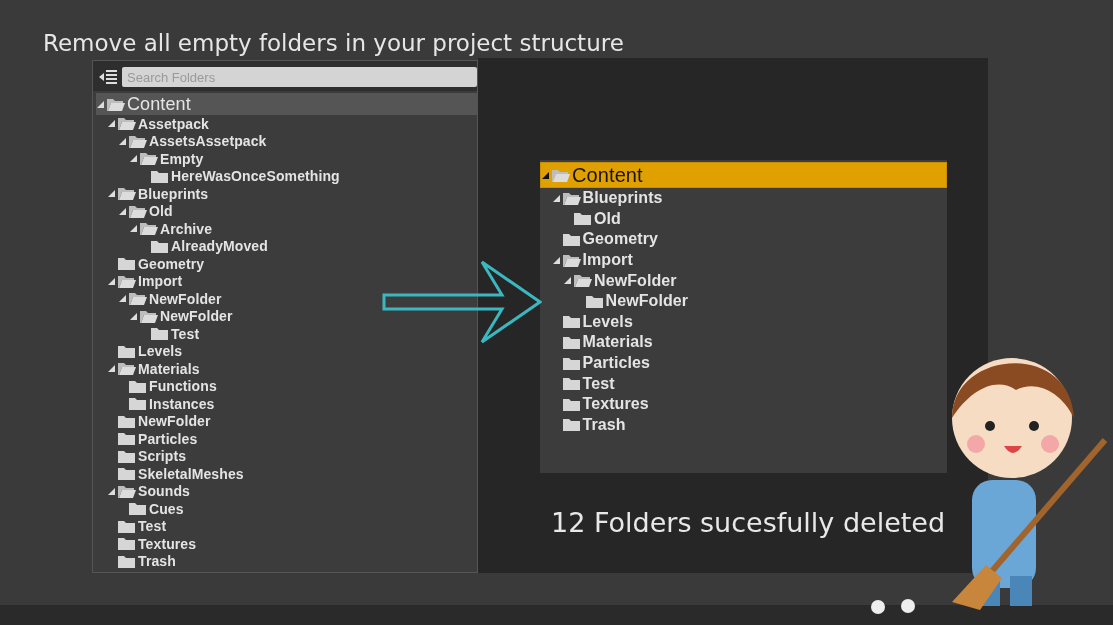 The image size is (1113, 625). What do you see at coordinates (748, 522) in the screenshot?
I see `caption: 12 Folders sucesfully deleted` at bounding box center [748, 522].